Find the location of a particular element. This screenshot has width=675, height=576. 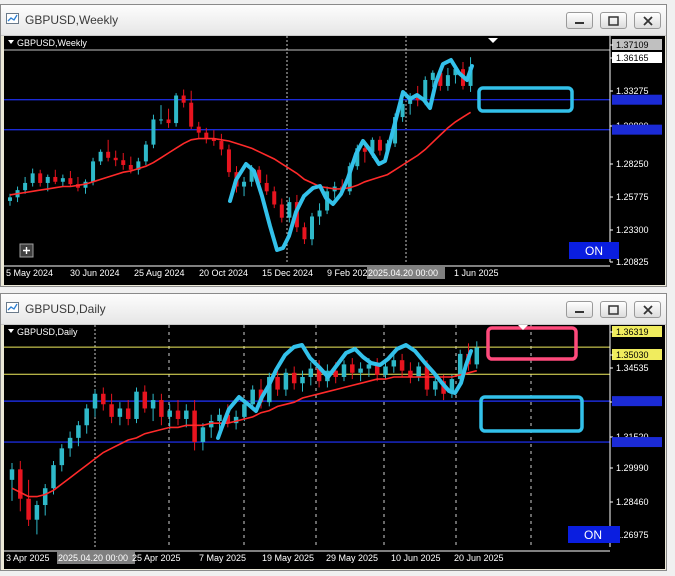

on-indicator-label: ON is located at coordinates (594, 251).